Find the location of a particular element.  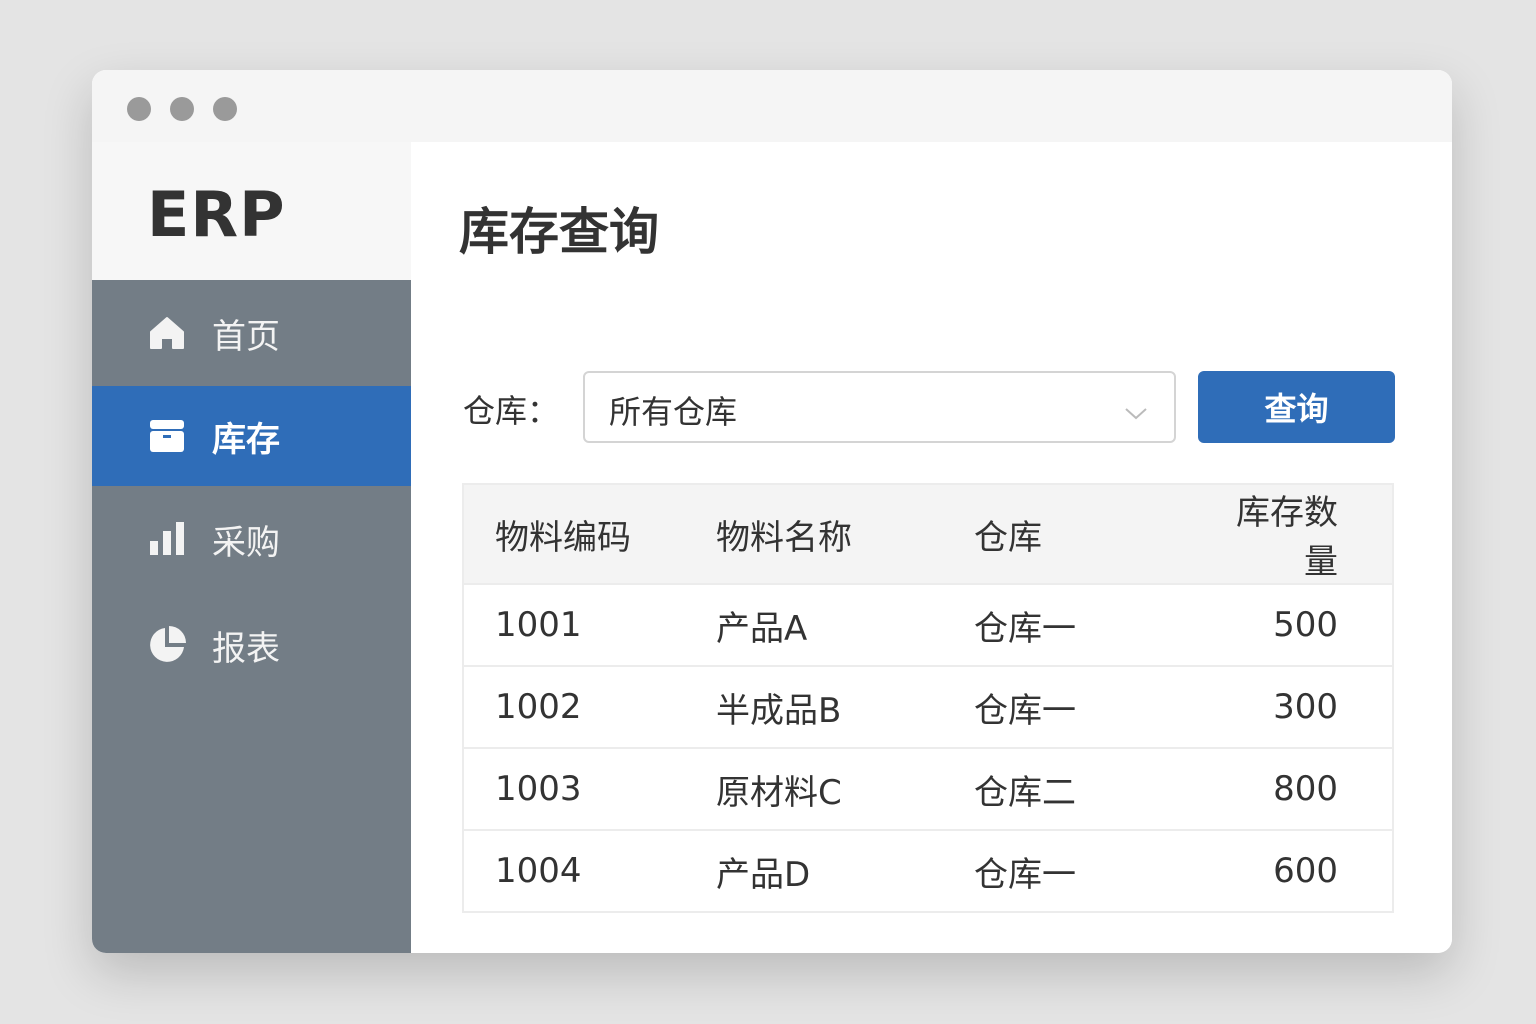

window-minimize-button is located at coordinates (182, 109).